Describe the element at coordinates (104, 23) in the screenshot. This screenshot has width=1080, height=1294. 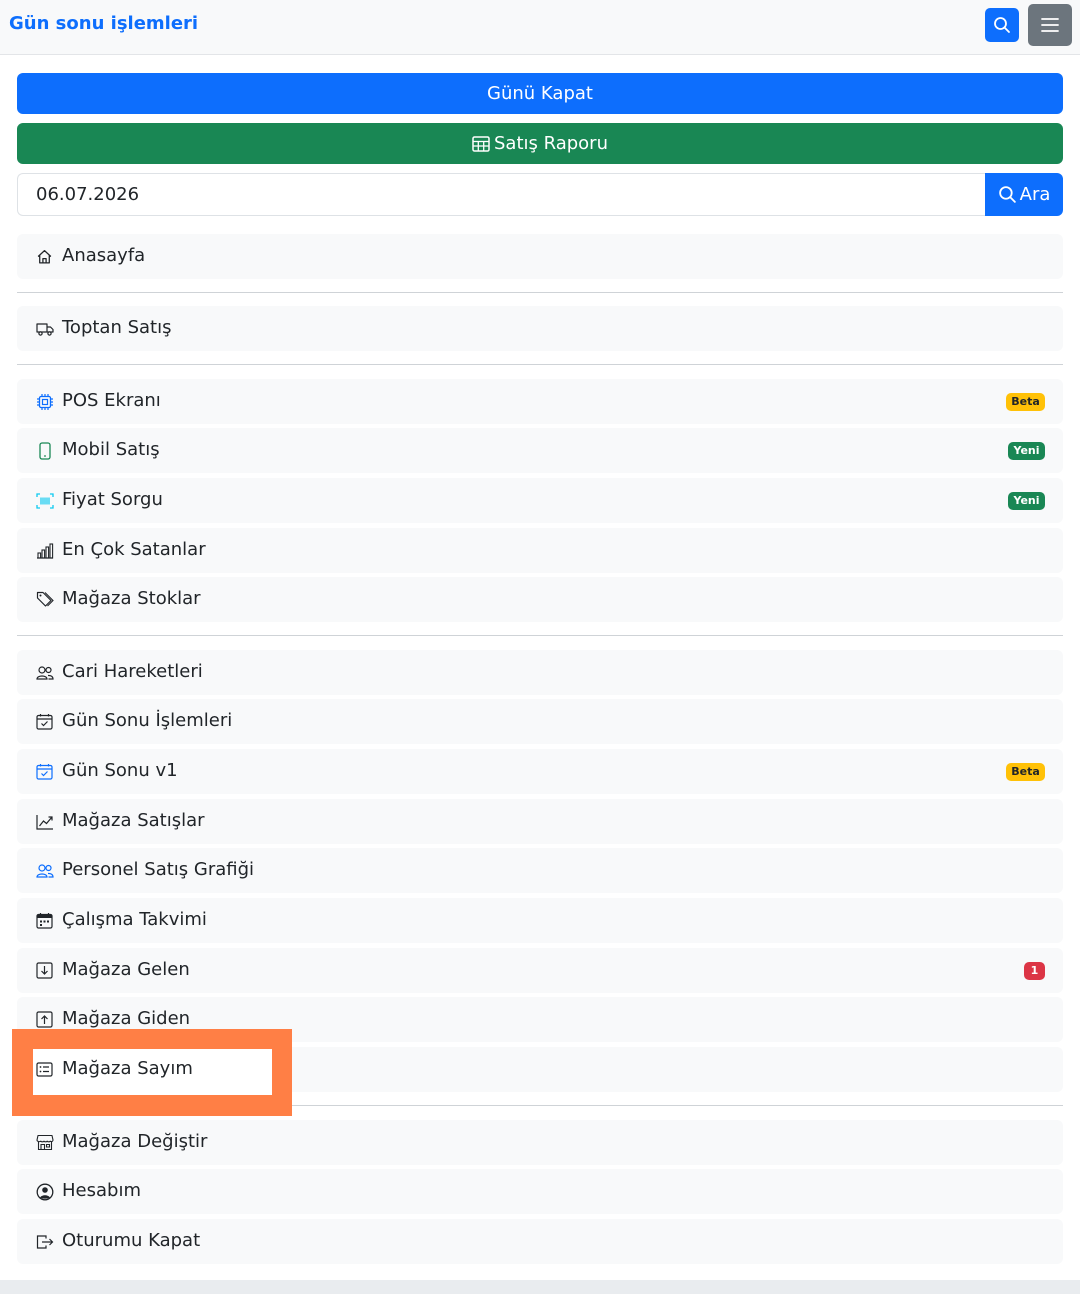
I see `page-title: Gün sonu işlemleri` at that location.